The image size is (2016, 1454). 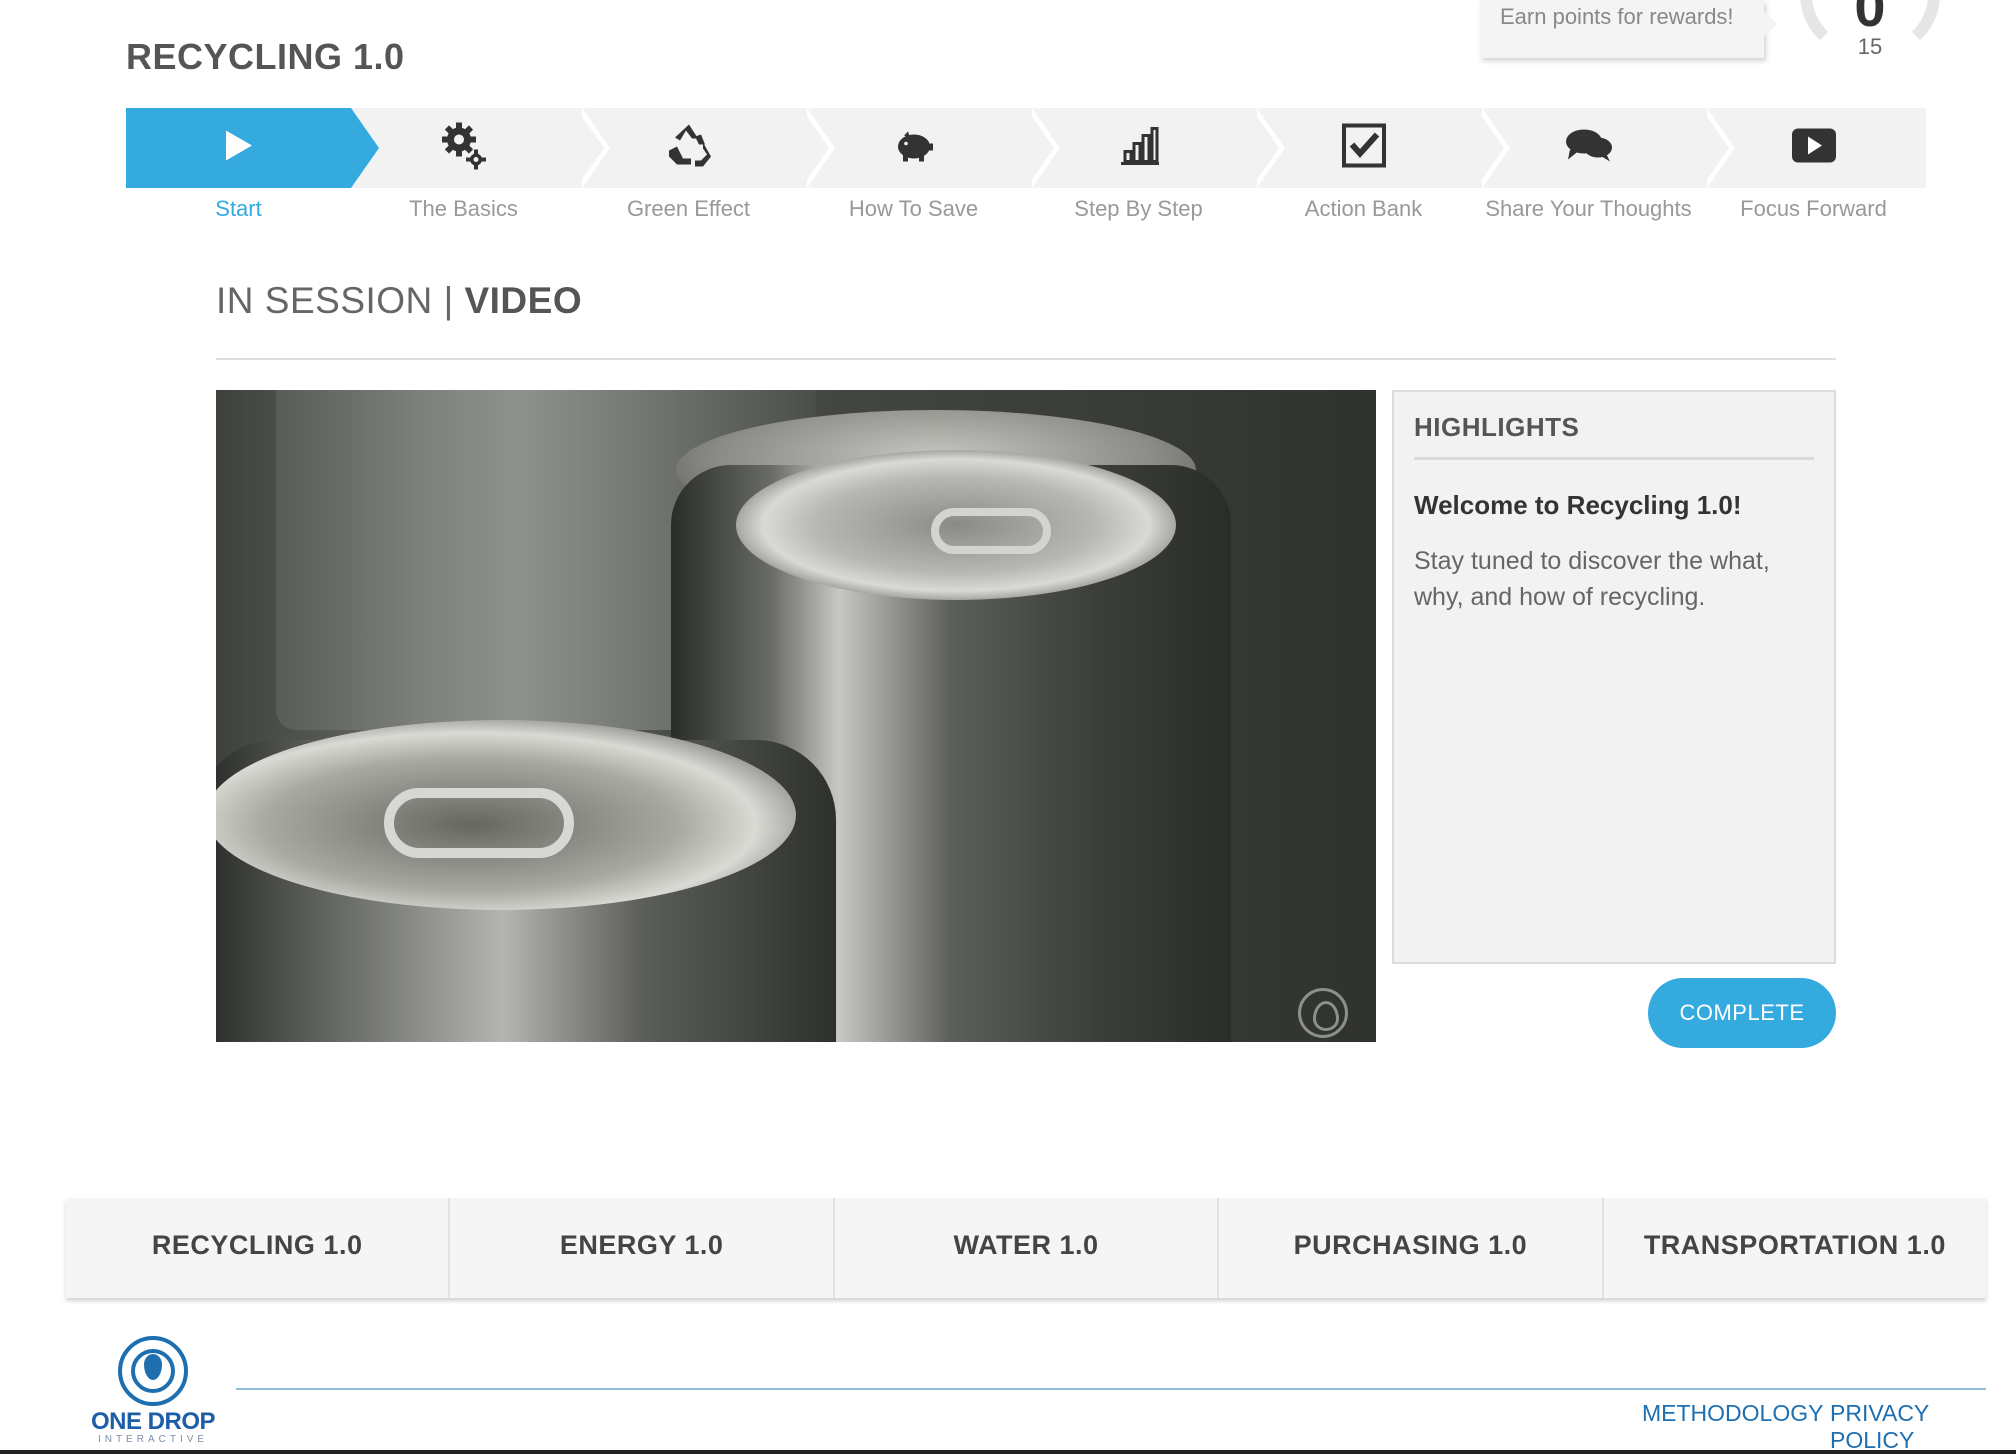 I want to click on step-label-action-bank: Action Bank, so click(x=1363, y=209).